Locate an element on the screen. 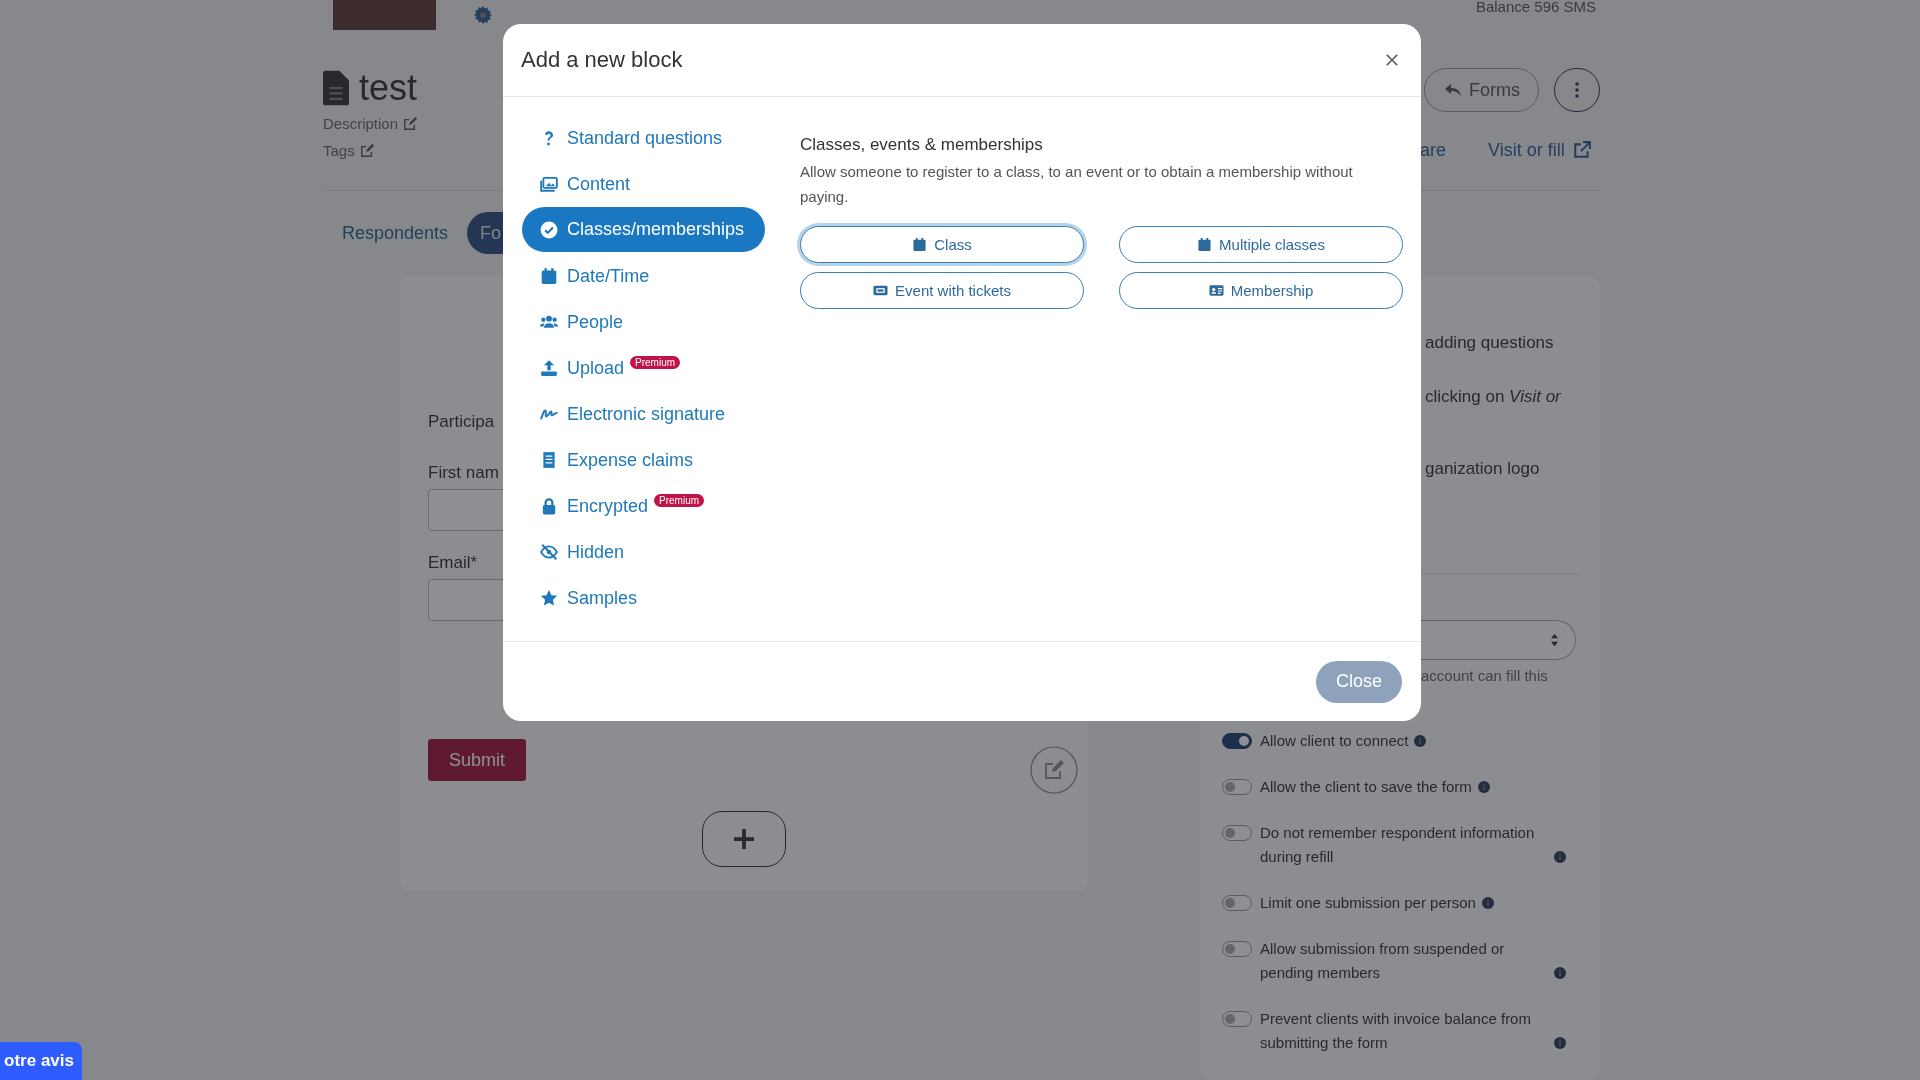  id-card-icon is located at coordinates (1216, 290).